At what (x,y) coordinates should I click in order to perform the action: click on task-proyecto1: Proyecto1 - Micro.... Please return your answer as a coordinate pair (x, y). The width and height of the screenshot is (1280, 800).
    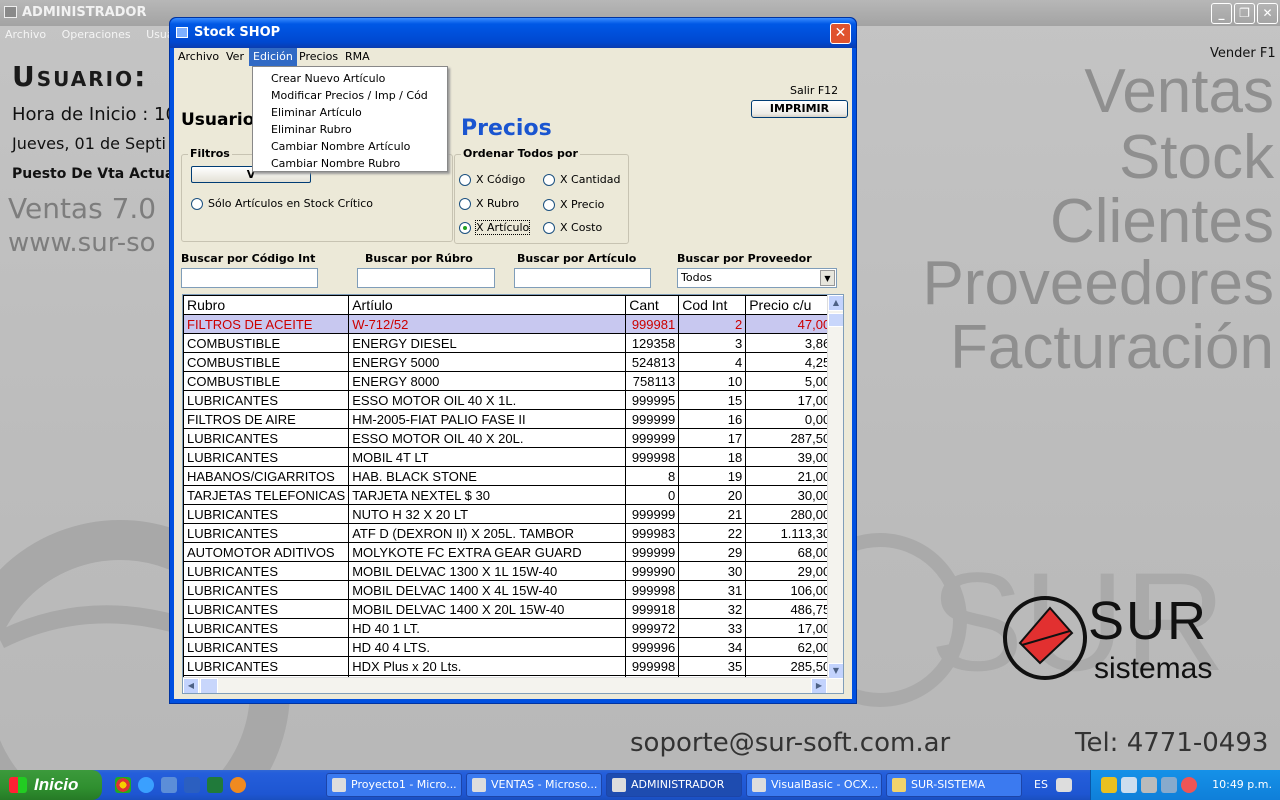
    Looking at the image, I should click on (394, 785).